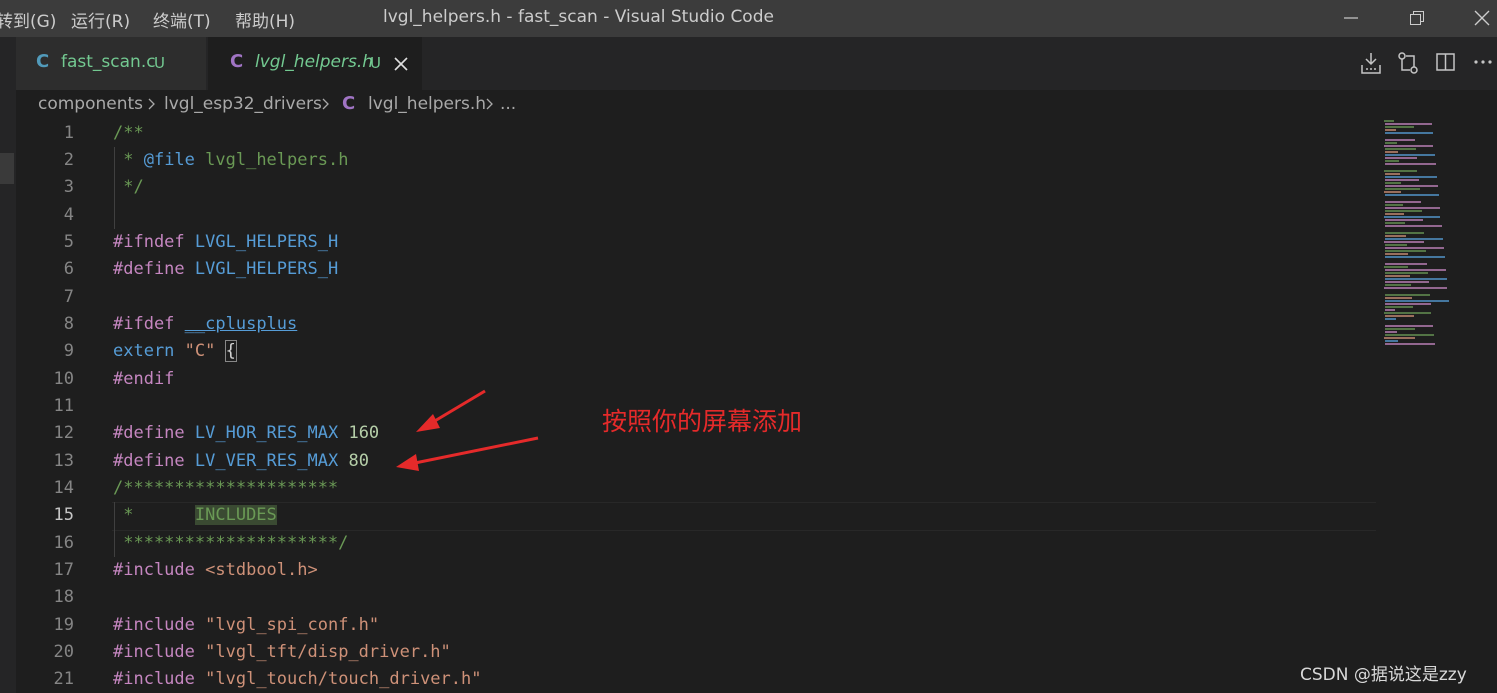 This screenshot has height=693, width=1497. Describe the element at coordinates (1383, 675) in the screenshot. I see `watermark: CSDN @据说这是zzy` at that location.